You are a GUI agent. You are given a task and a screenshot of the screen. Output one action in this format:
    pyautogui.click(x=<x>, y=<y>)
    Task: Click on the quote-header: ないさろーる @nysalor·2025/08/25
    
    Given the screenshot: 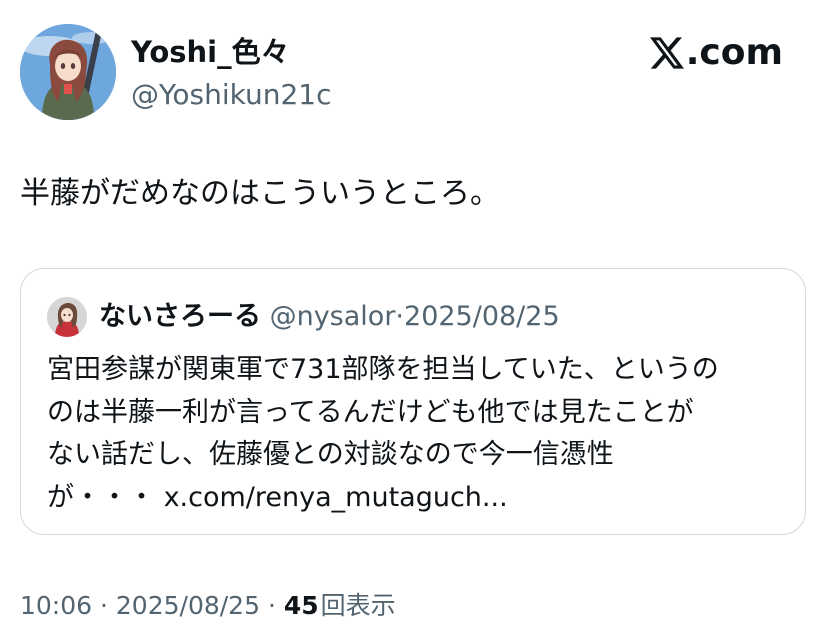 What is the action you would take?
    pyautogui.click(x=329, y=317)
    